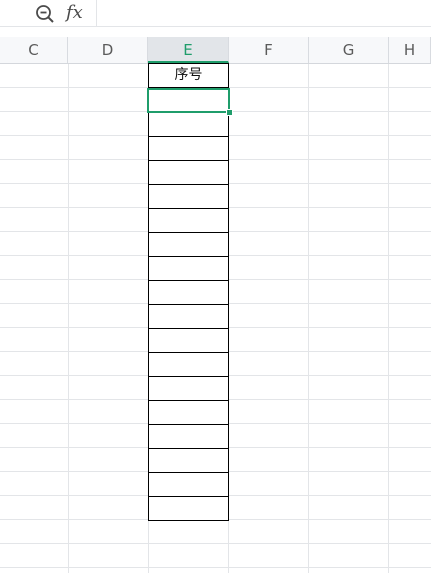 This screenshot has height=573, width=431. What do you see at coordinates (188, 100) in the screenshot?
I see `active-cell-selection` at bounding box center [188, 100].